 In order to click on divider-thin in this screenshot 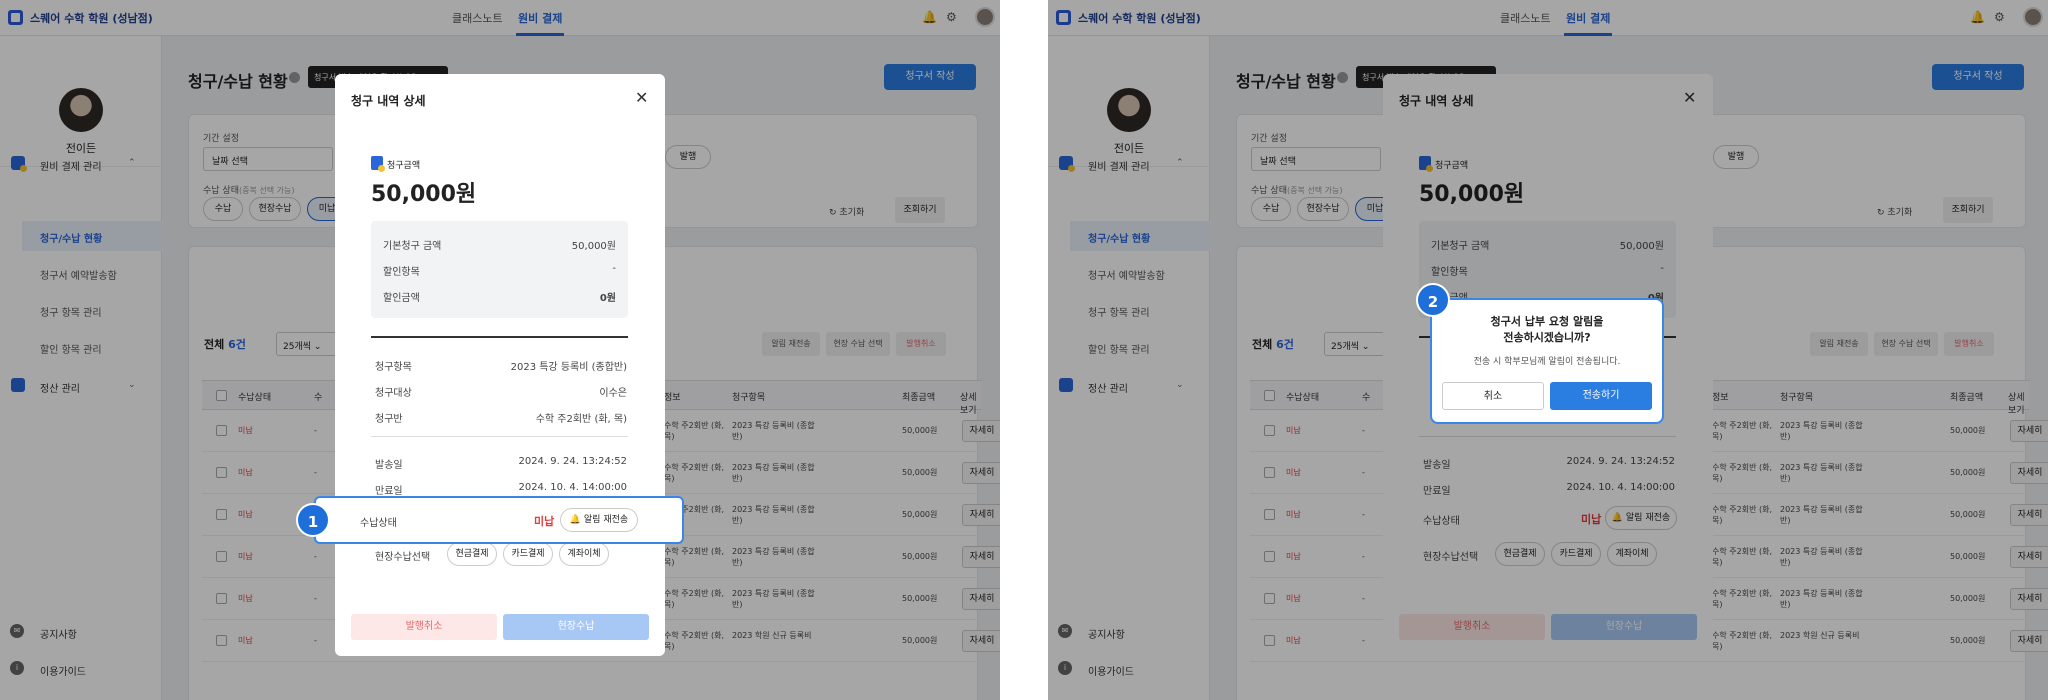, I will do `click(499, 436)`.